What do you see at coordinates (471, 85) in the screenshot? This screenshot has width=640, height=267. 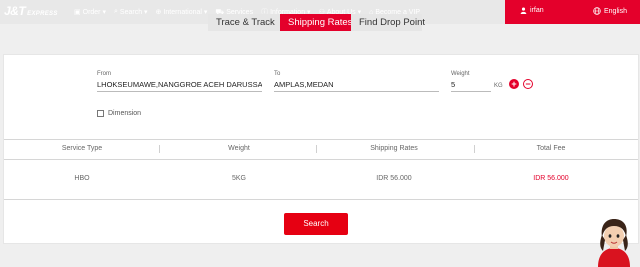 I see `weight-input: 5` at bounding box center [471, 85].